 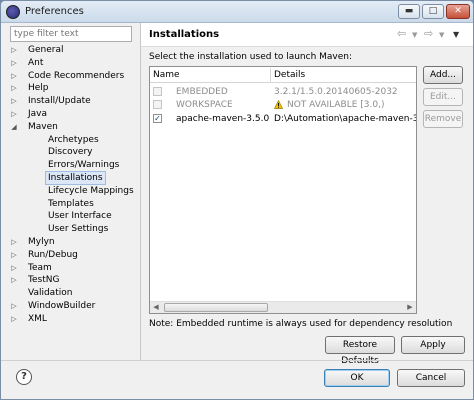 I want to click on filter-input, so click(x=71, y=34).